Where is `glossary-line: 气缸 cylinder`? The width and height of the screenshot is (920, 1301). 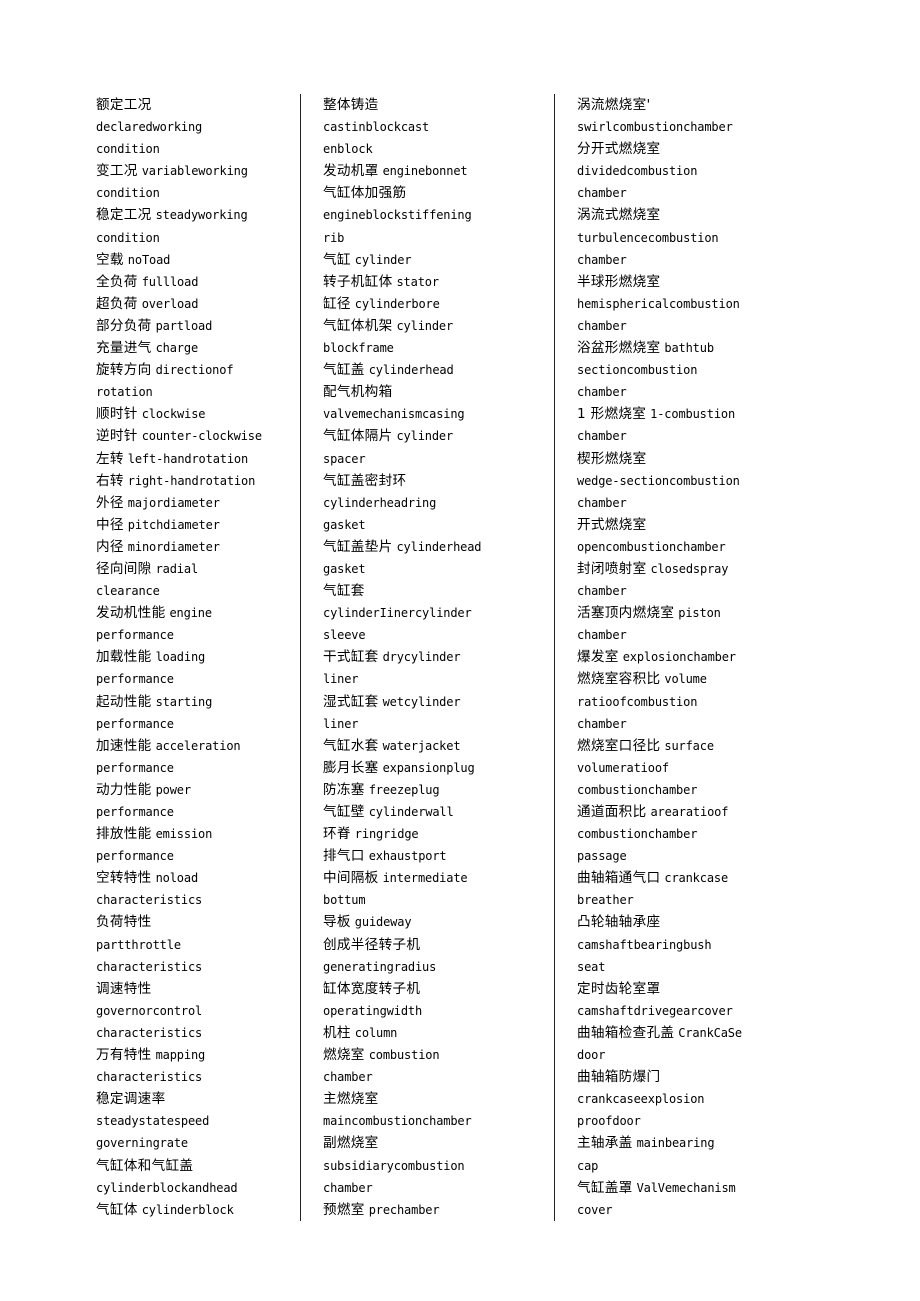 glossary-line: 气缸 cylinder is located at coordinates (433, 260).